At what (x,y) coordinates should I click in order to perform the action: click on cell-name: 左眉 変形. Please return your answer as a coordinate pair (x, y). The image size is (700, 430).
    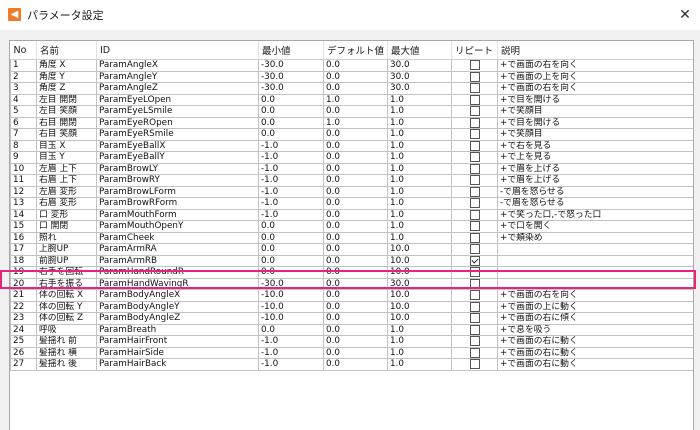
    Looking at the image, I should click on (66, 192).